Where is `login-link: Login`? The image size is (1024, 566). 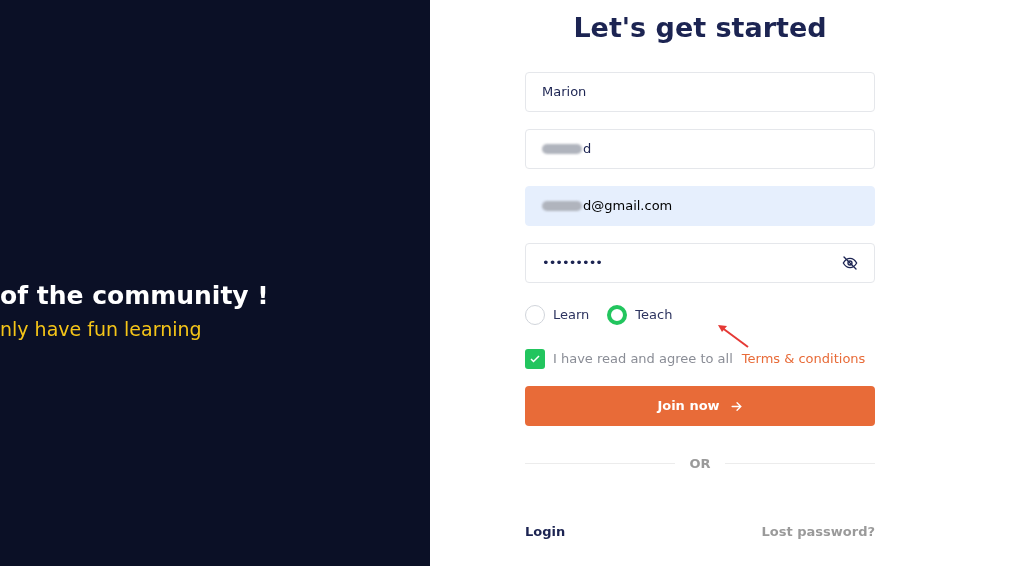 login-link: Login is located at coordinates (545, 531).